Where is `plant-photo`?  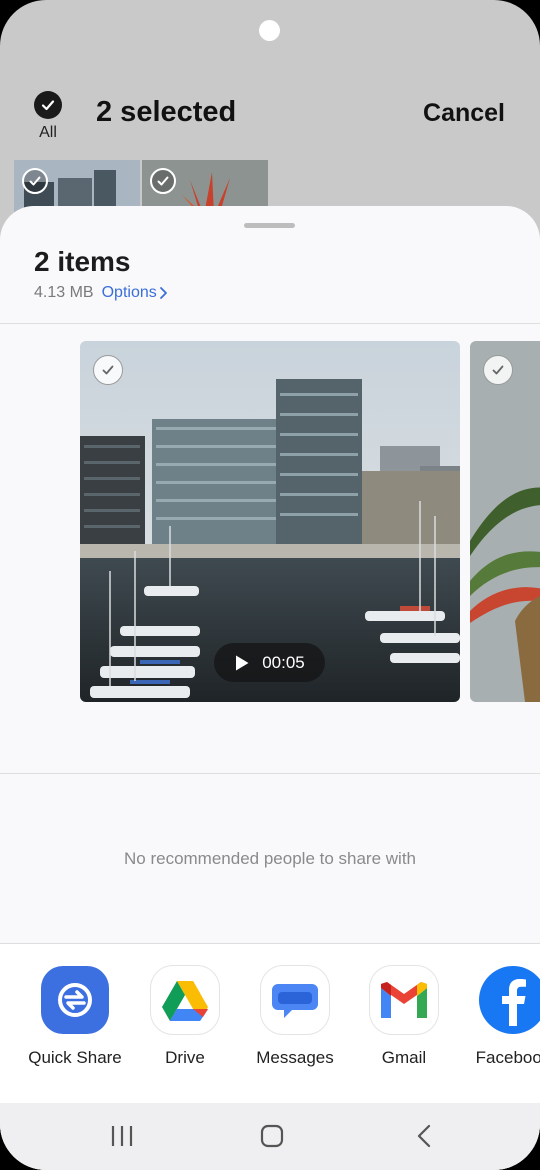
plant-photo is located at coordinates (505, 521).